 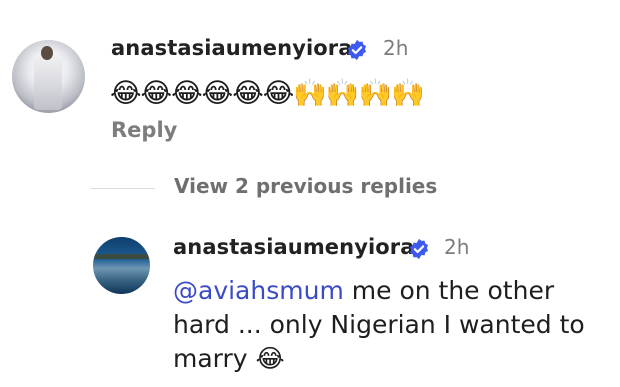 I want to click on comment-timestamp: 2h, so click(x=396, y=48).